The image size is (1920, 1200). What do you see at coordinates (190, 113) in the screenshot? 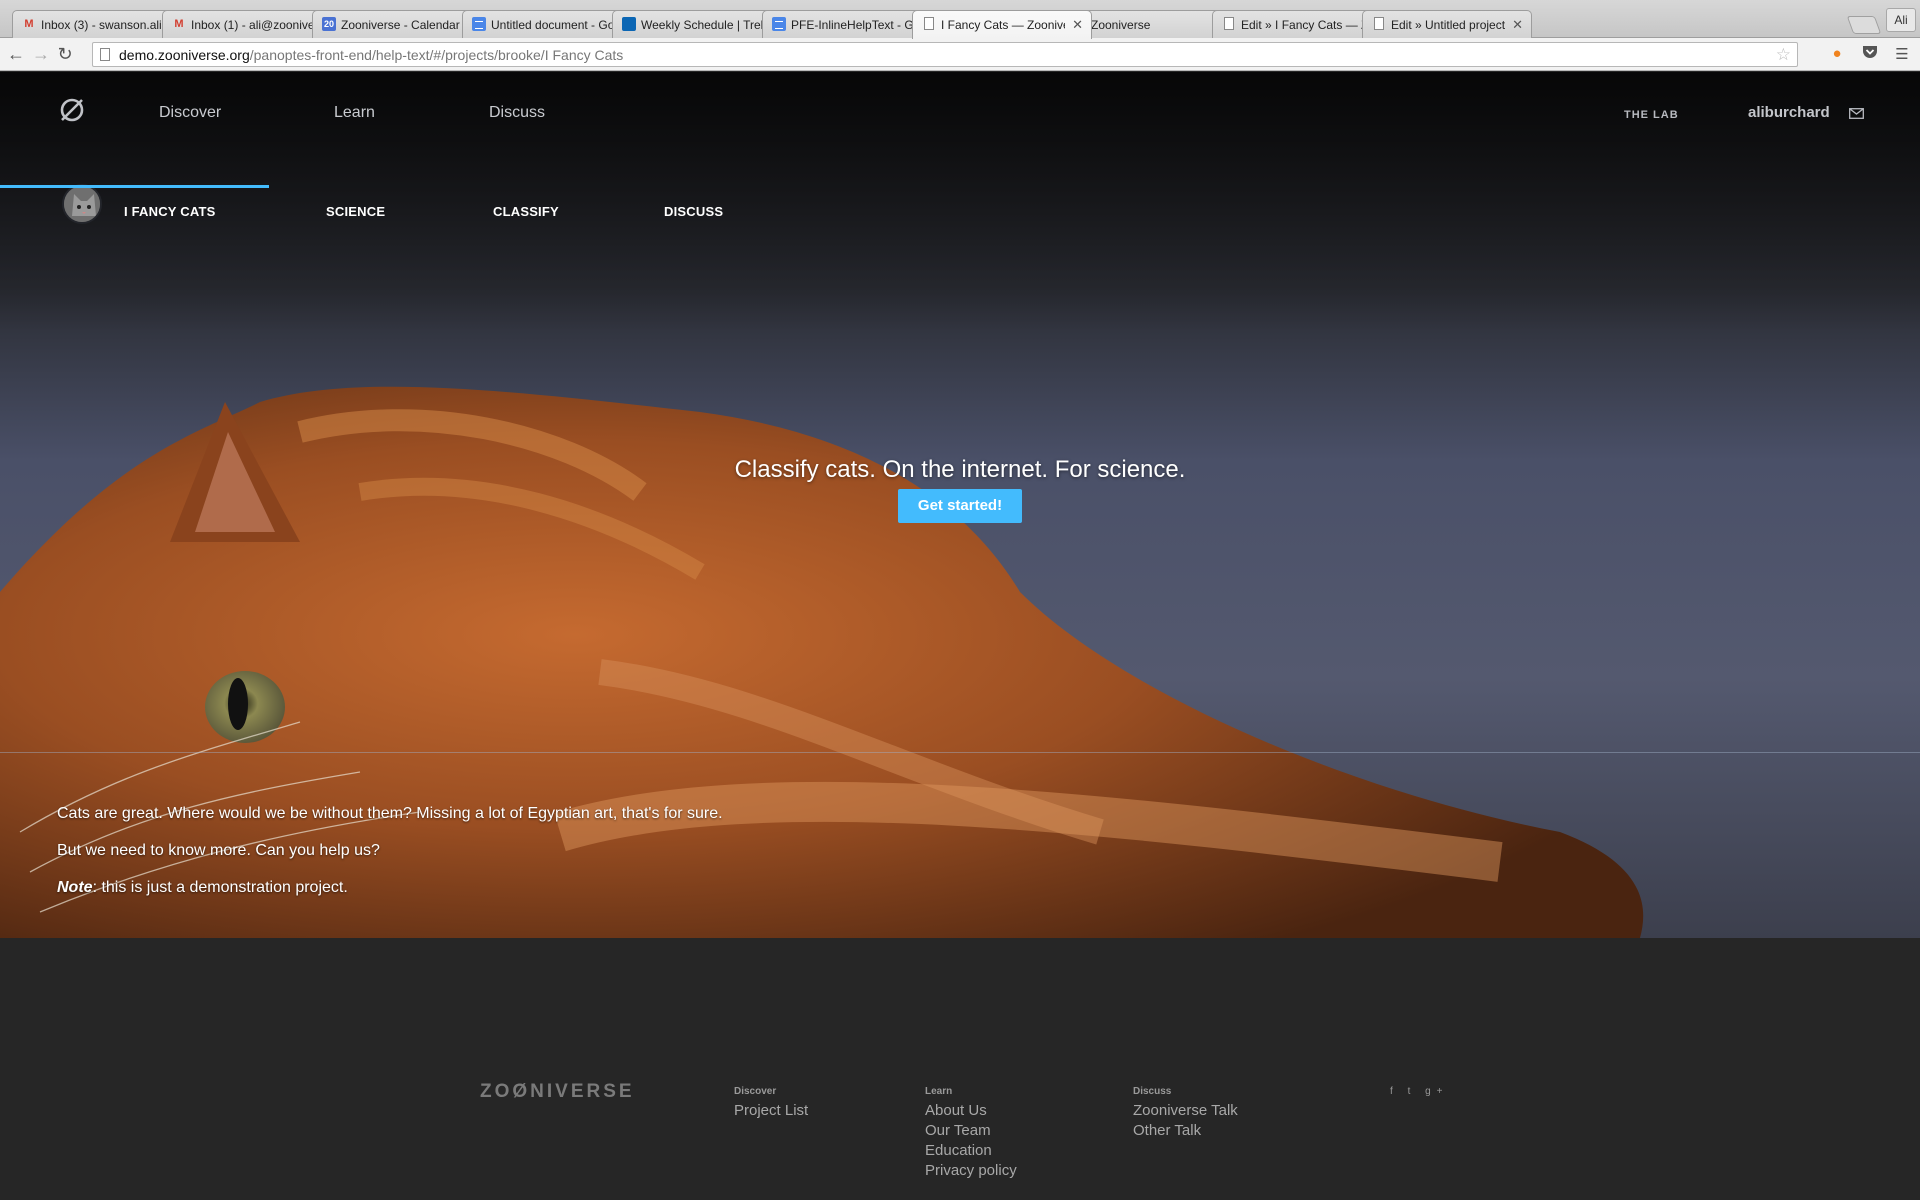
I see `nav-discover: Discover` at bounding box center [190, 113].